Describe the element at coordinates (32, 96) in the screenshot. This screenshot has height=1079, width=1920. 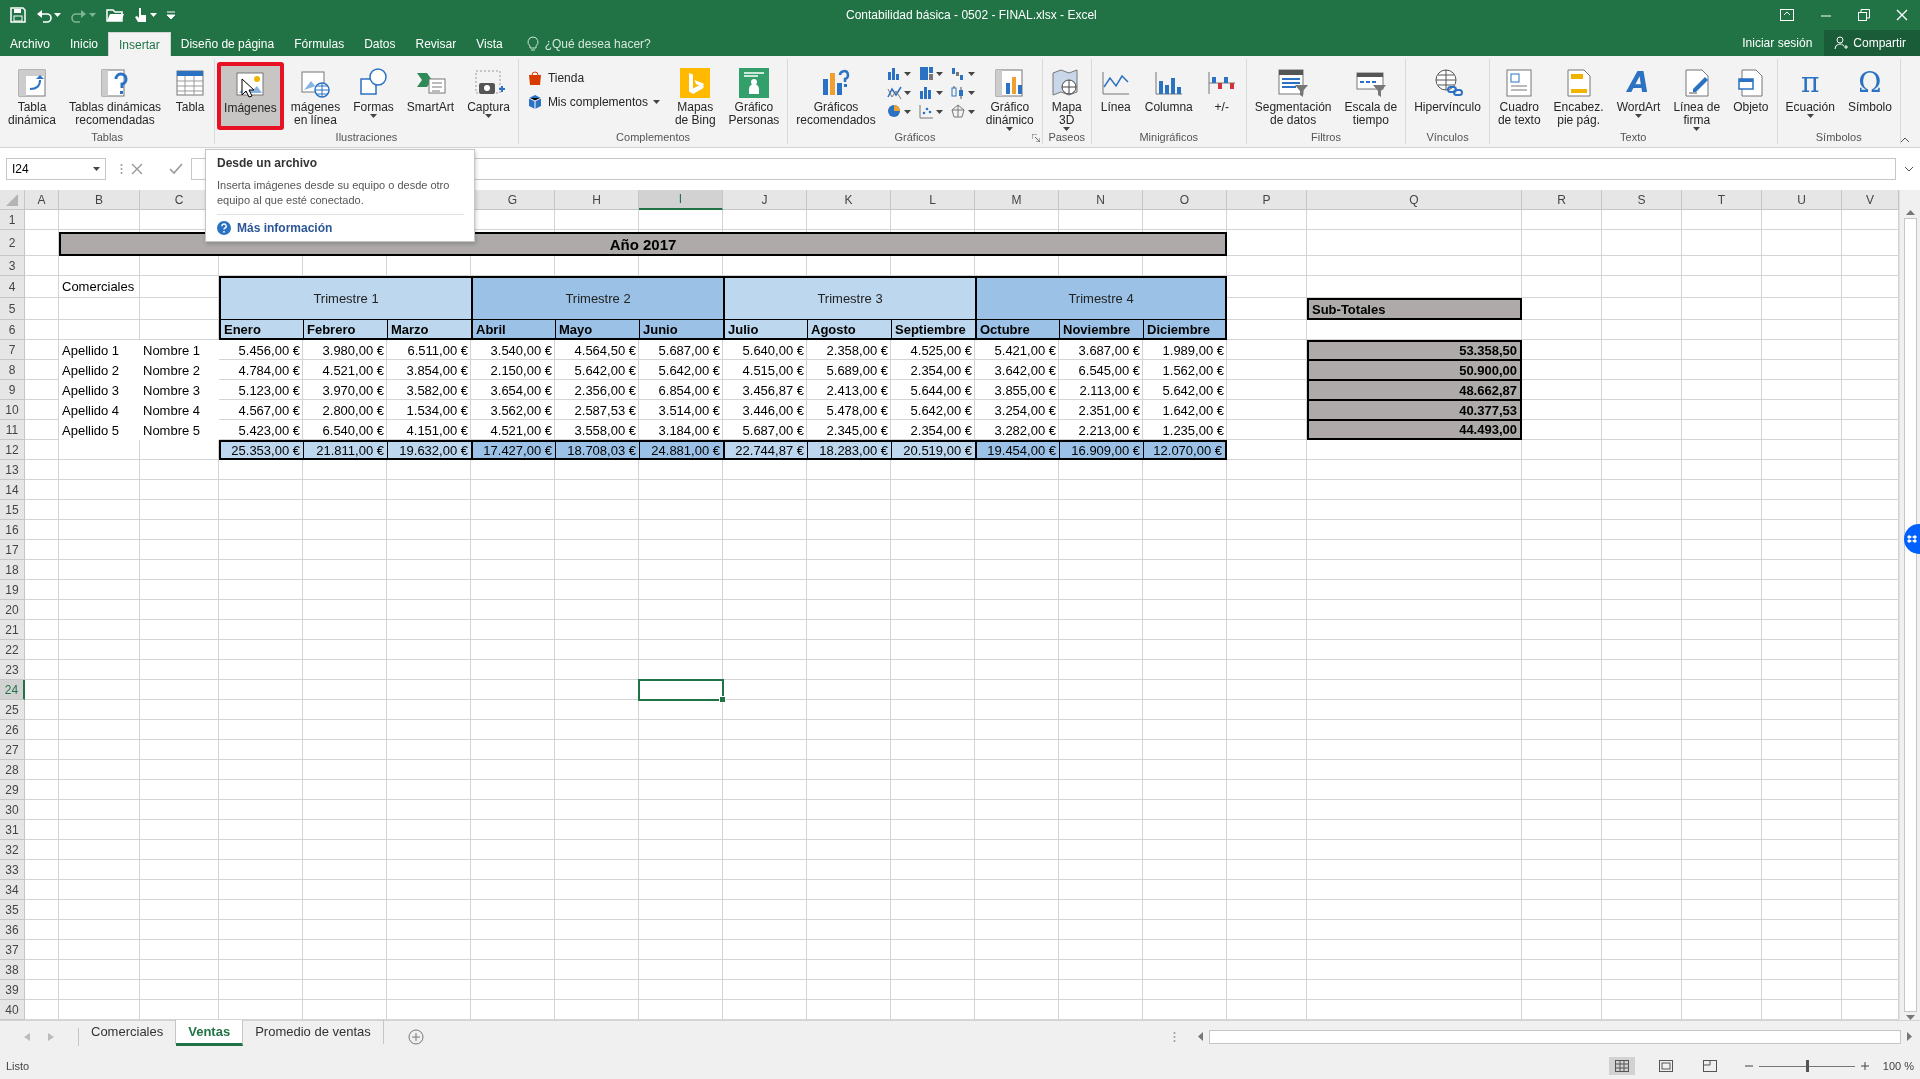
I see `ribbon-button: Tabla dinámica` at that location.